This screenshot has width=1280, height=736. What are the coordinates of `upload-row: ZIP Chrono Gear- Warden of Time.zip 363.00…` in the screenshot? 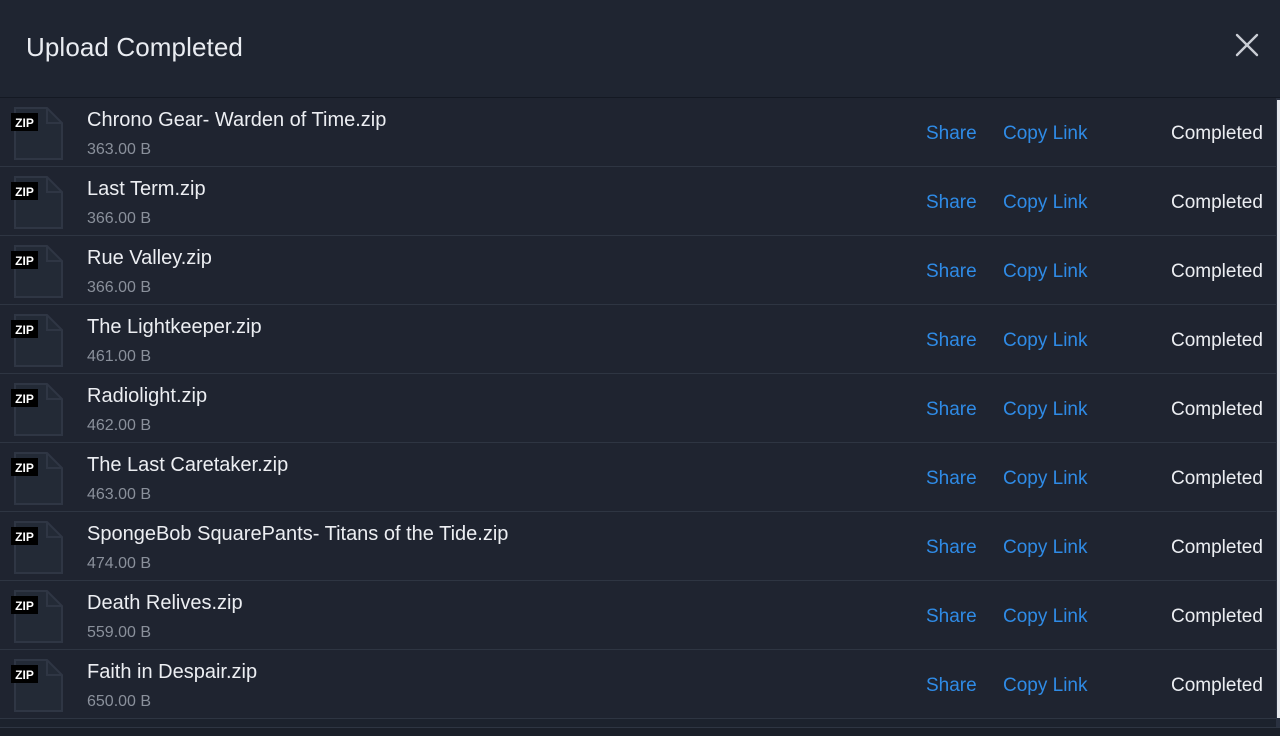 It's located at (638, 132).